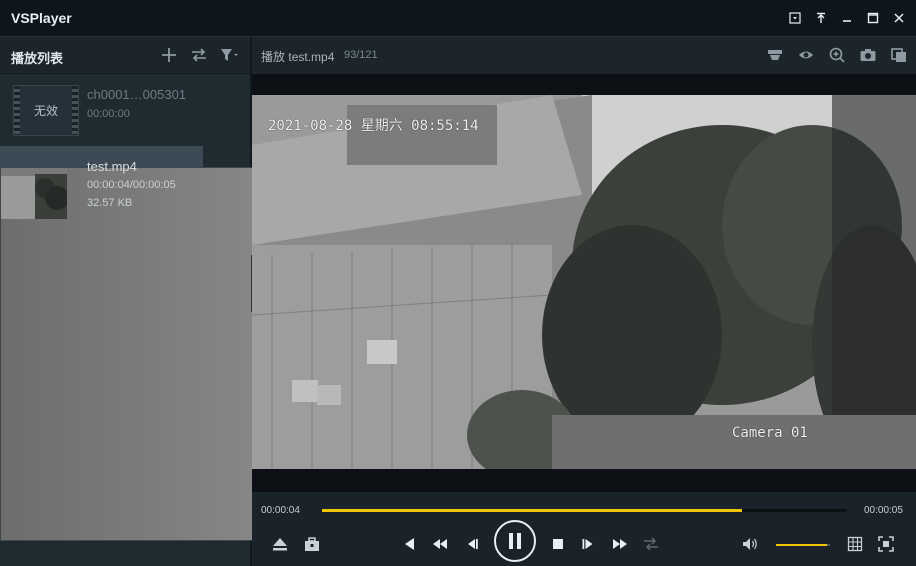 Image resolution: width=916 pixels, height=566 pixels. Describe the element at coordinates (886, 544) in the screenshot. I see `fullscreen-icon` at that location.